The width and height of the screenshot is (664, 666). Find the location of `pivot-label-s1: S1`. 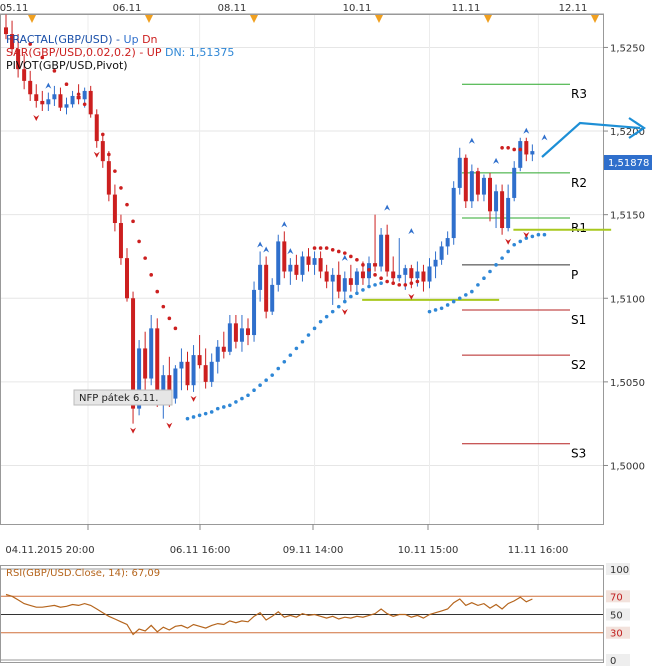

pivot-label-s1: S1 is located at coordinates (578, 320).